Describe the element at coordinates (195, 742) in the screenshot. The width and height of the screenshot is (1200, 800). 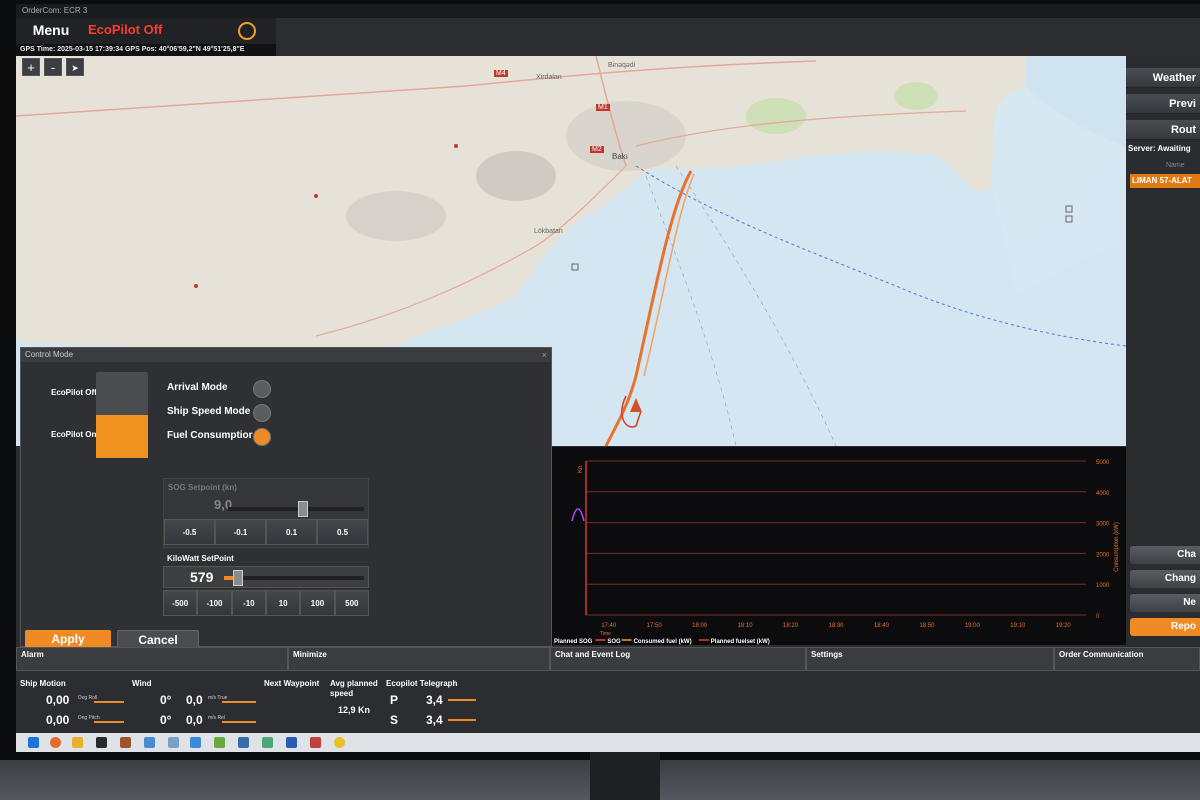
I see `network-icon` at that location.